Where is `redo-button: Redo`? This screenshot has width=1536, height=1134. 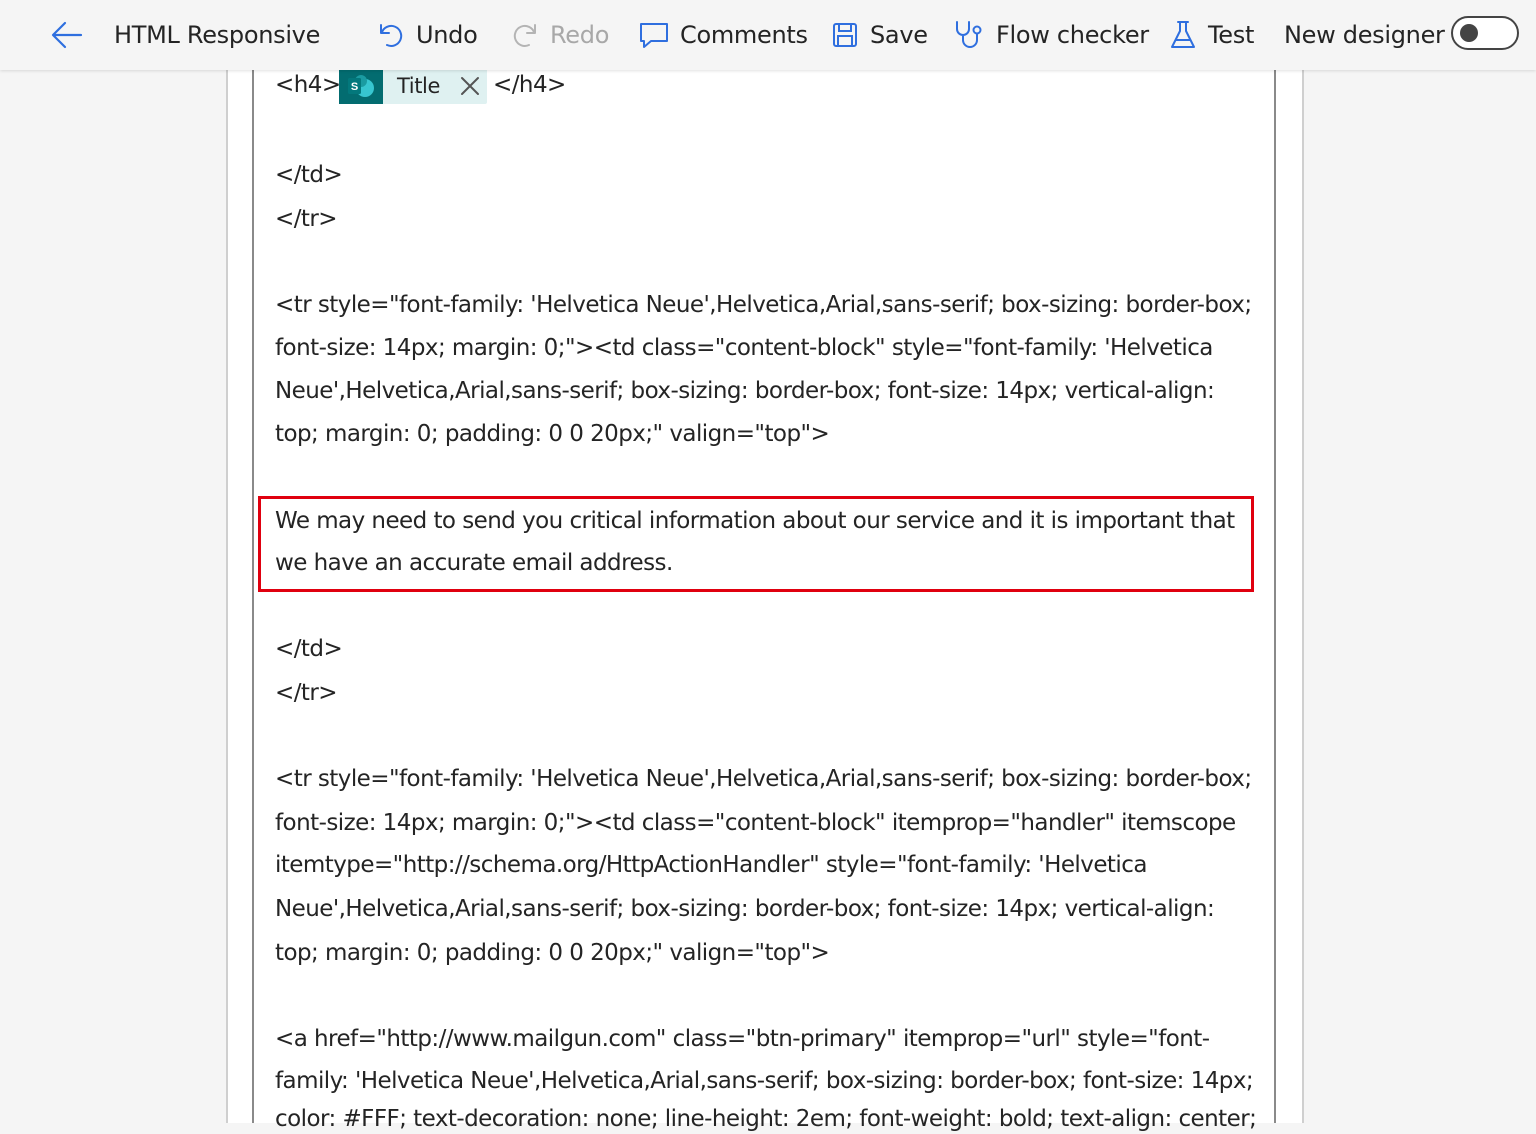
redo-button: Redo is located at coordinates (559, 35).